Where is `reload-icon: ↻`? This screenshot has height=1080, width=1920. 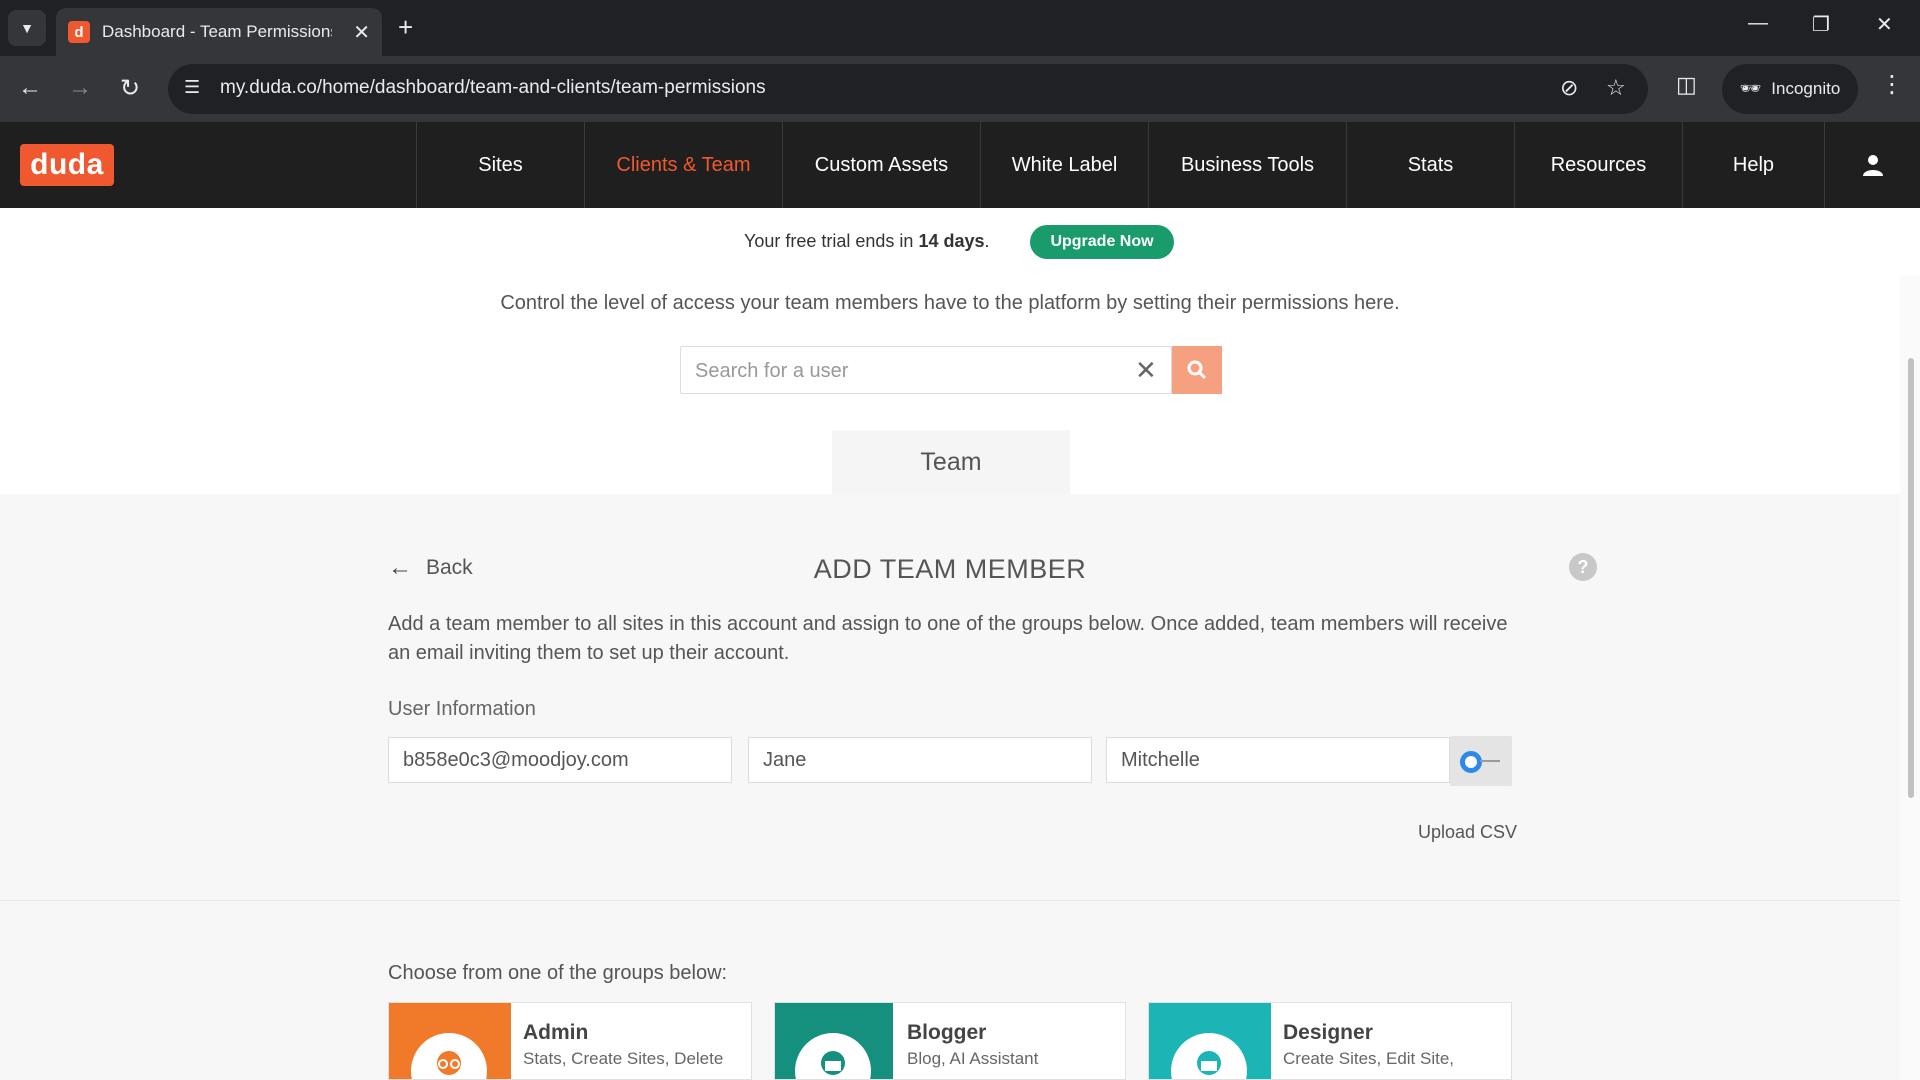 reload-icon: ↻ is located at coordinates (130, 88).